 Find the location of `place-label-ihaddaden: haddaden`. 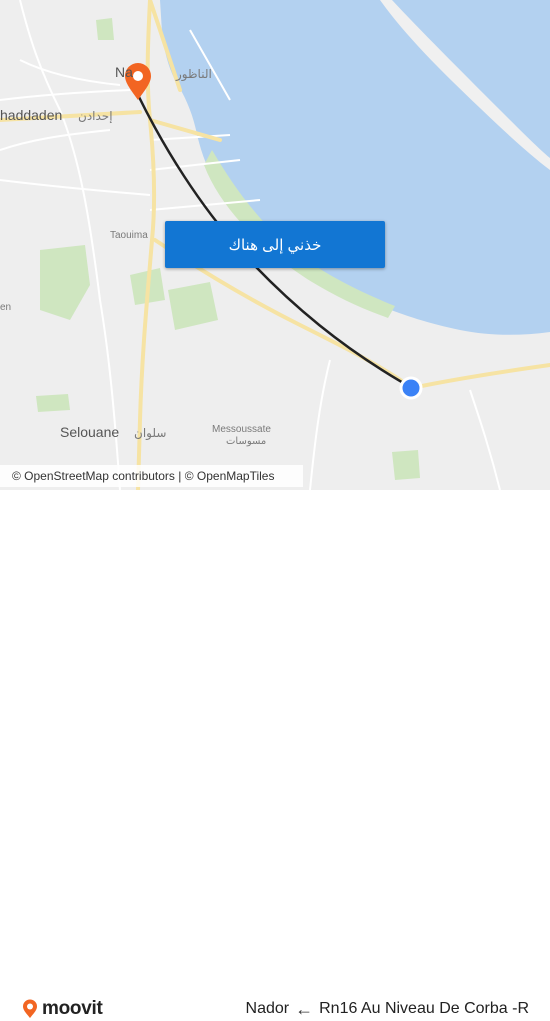

place-label-ihaddaden: haddaden is located at coordinates (31, 115).